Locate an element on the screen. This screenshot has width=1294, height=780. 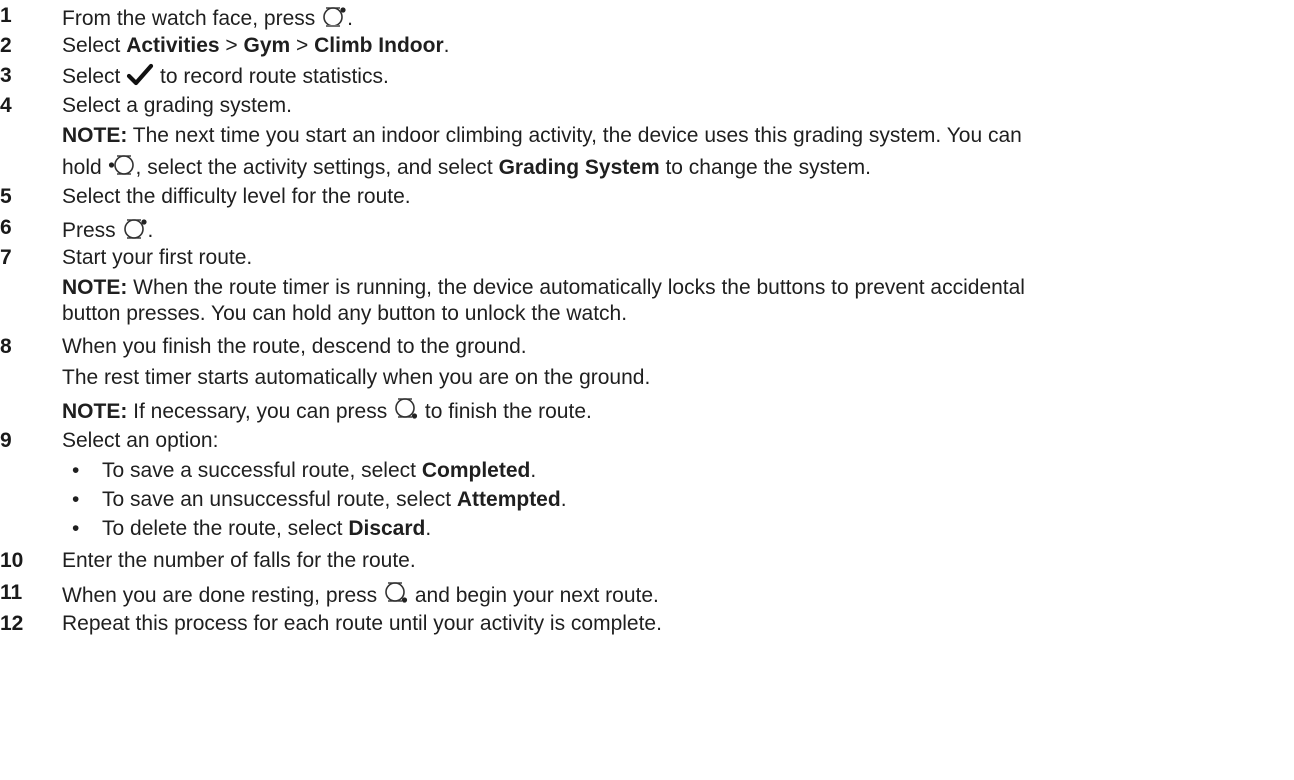
option-attempted-label: Attempted is located at coordinates (508, 499).